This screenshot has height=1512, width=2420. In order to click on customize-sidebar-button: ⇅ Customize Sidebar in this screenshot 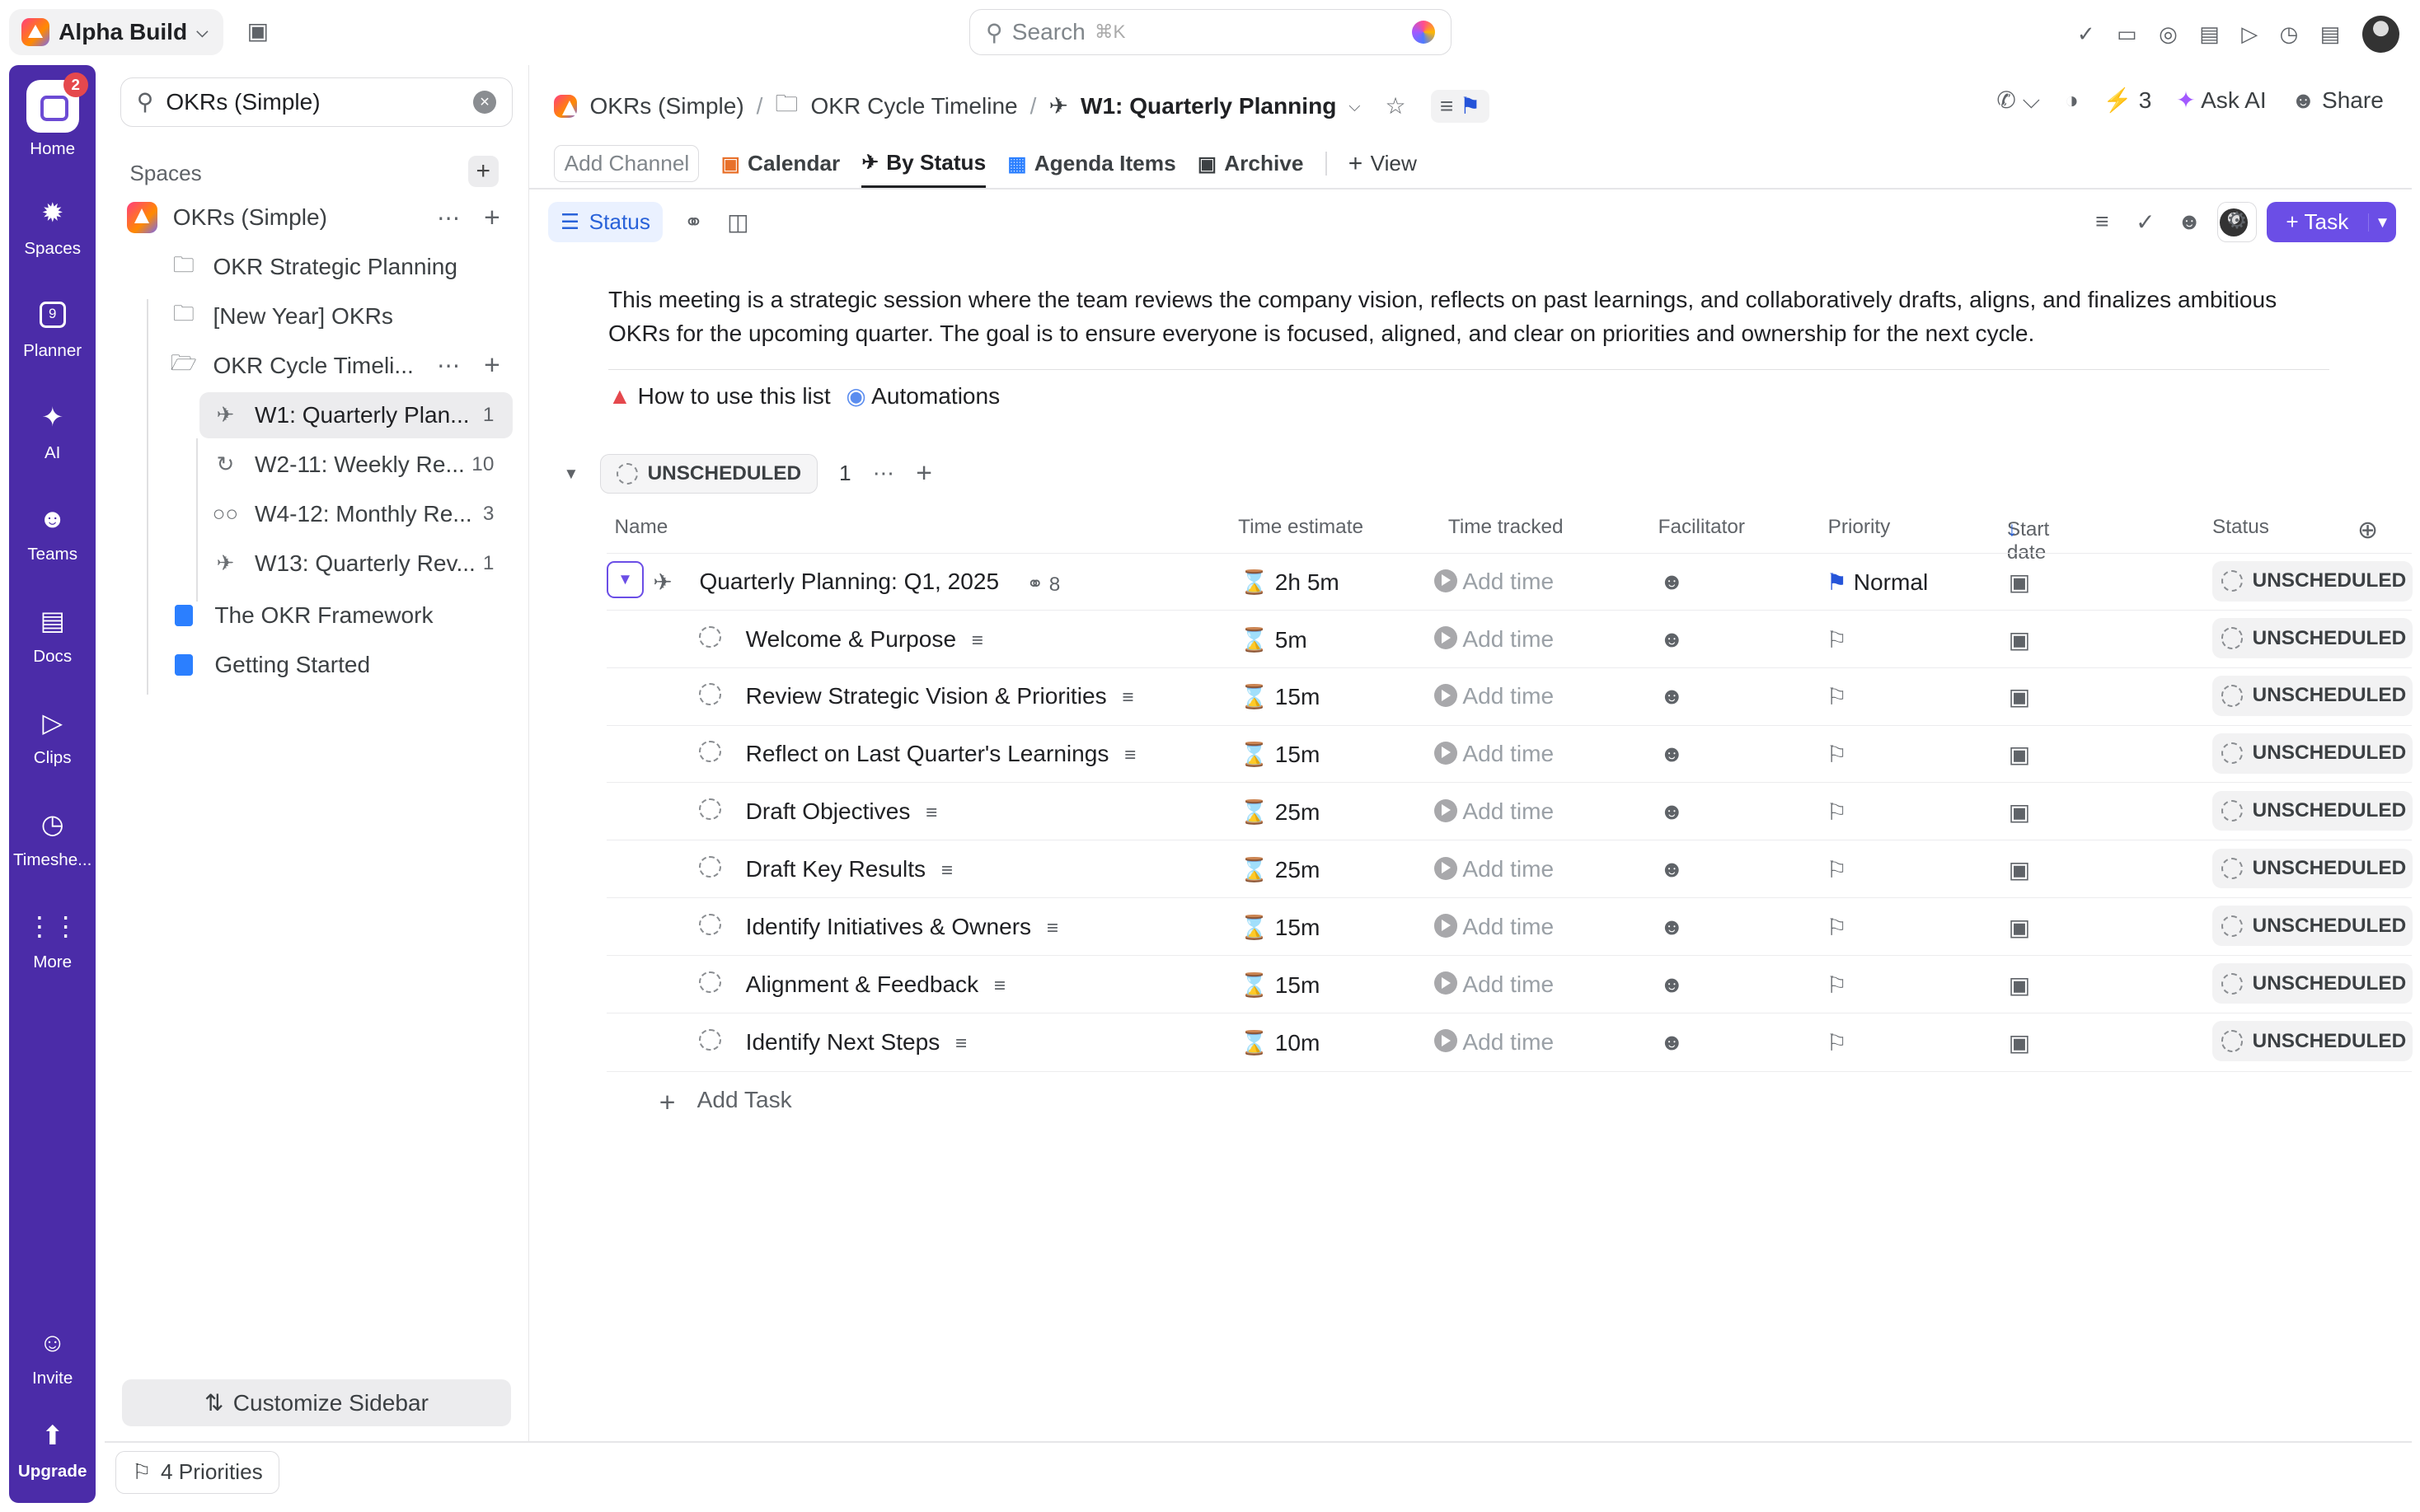, I will do `click(316, 1402)`.